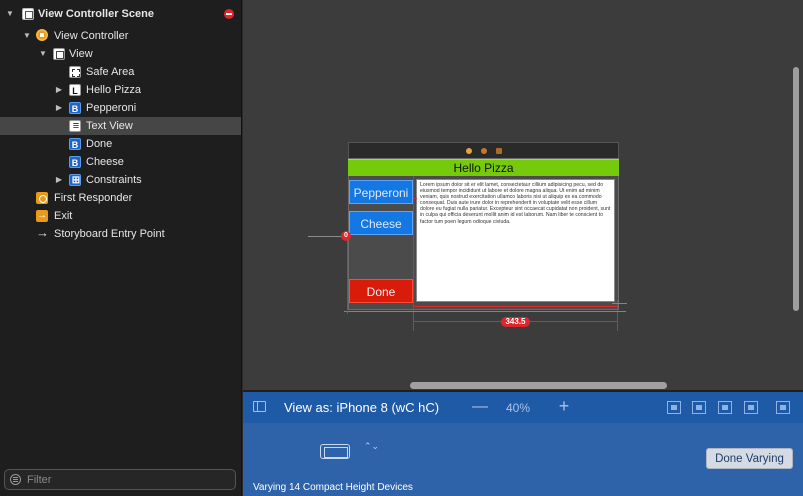 This screenshot has width=803, height=496. I want to click on hello-pizza-label: Hello Pizza, so click(483, 167).